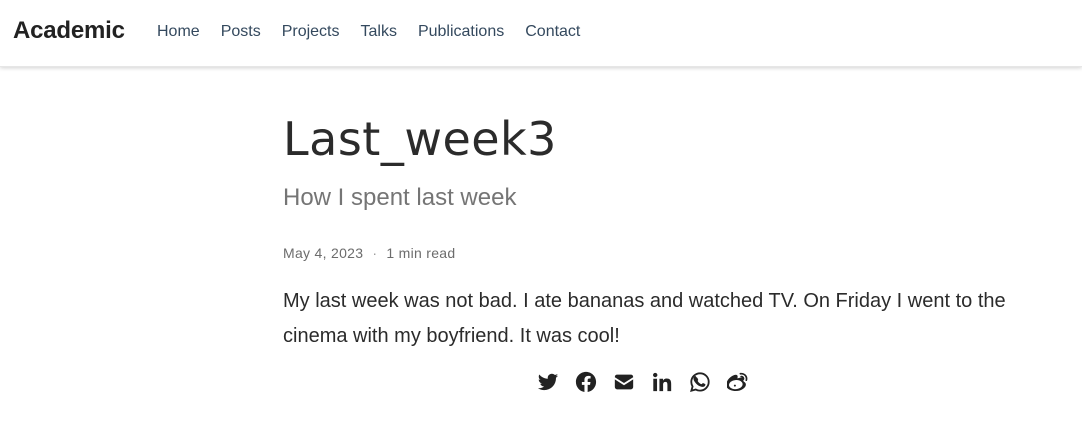 Image resolution: width=1082 pixels, height=429 pixels. I want to click on nav-link-talks: Talks, so click(379, 32).